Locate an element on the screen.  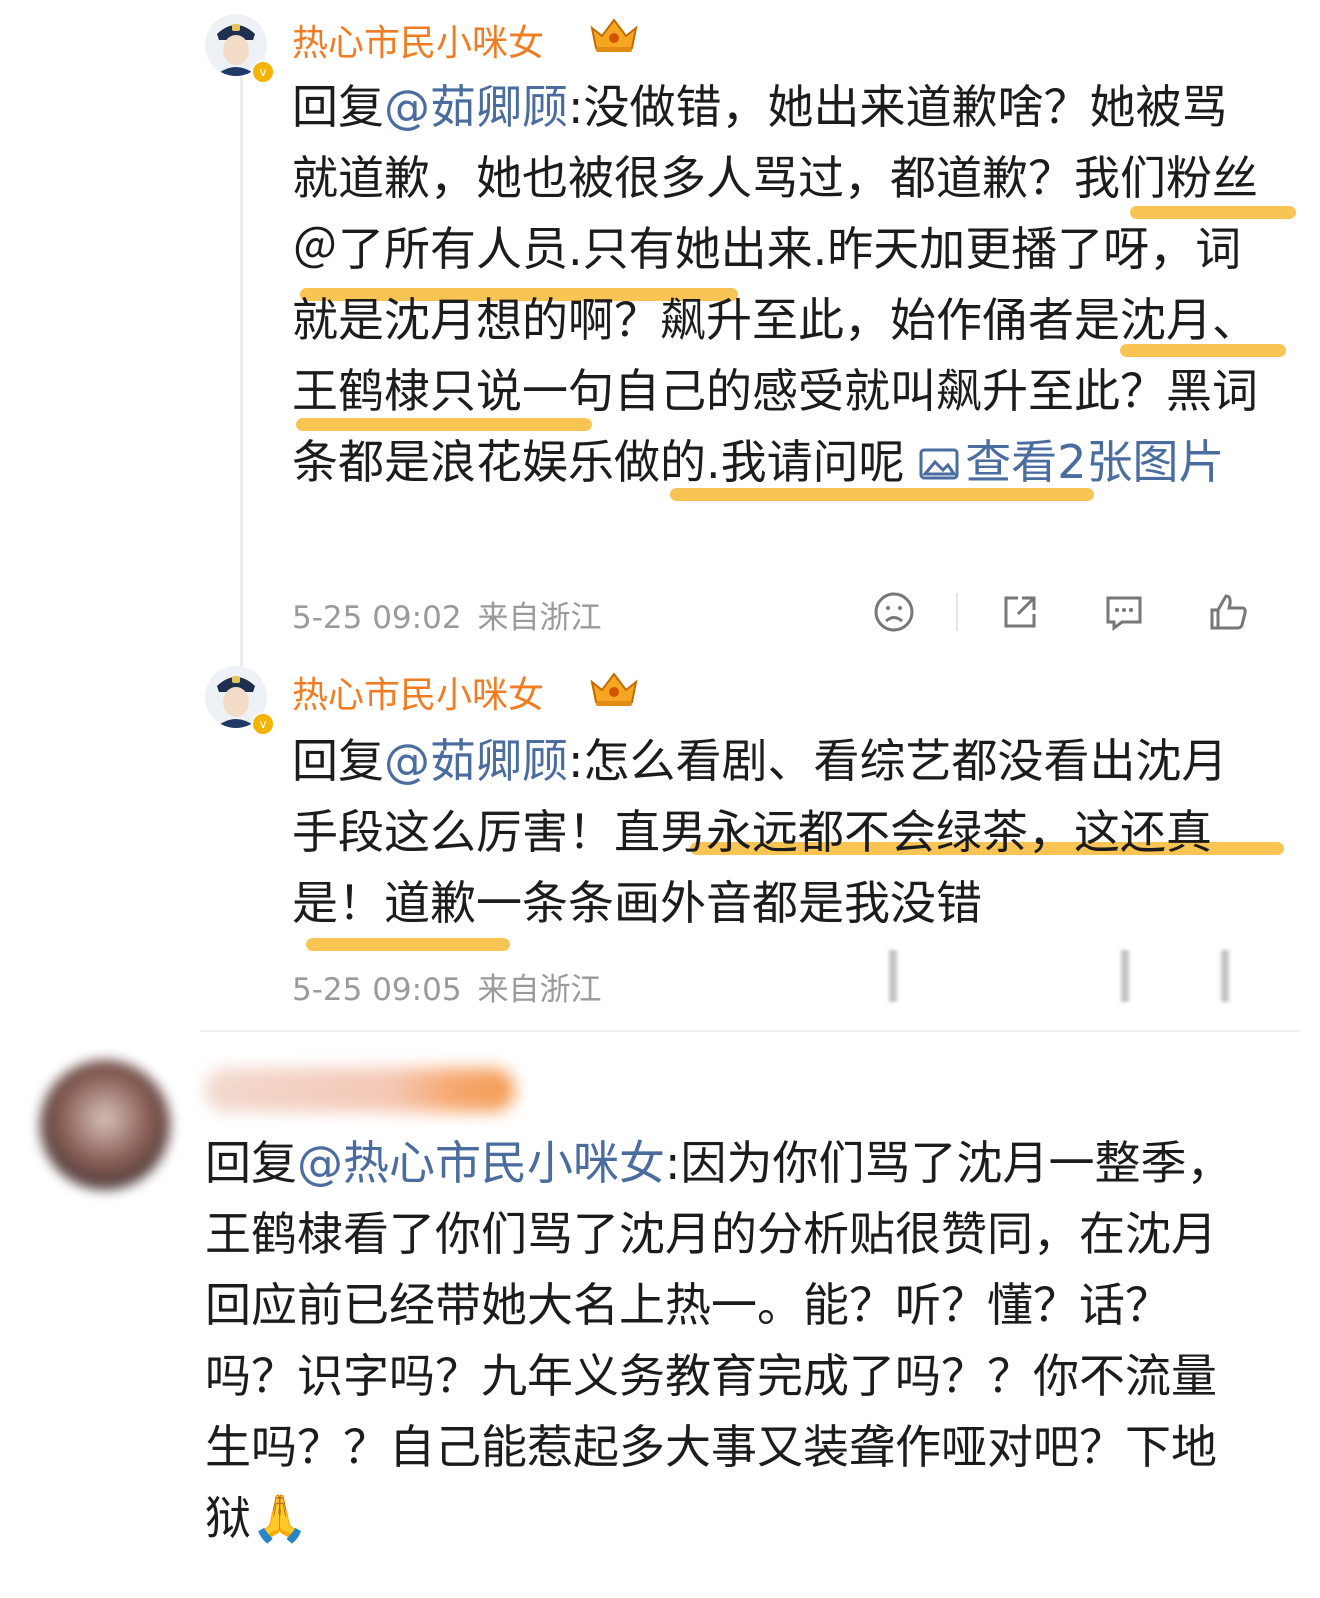
share-icon is located at coordinates (1020, 612).